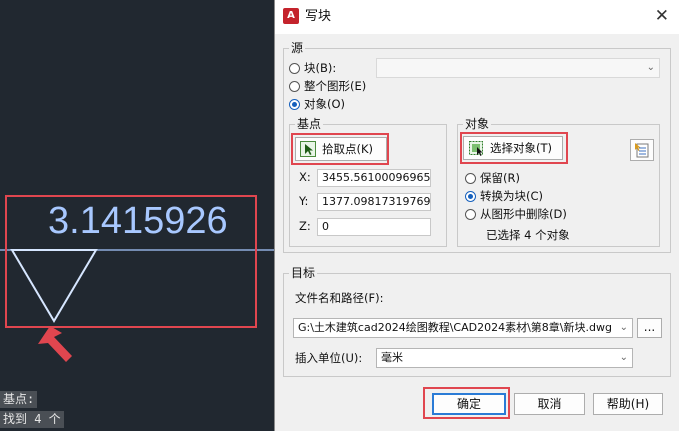 This screenshot has height=431, width=679. What do you see at coordinates (348, 149) in the screenshot?
I see `pick-point-label: 拾取点(K)` at bounding box center [348, 149].